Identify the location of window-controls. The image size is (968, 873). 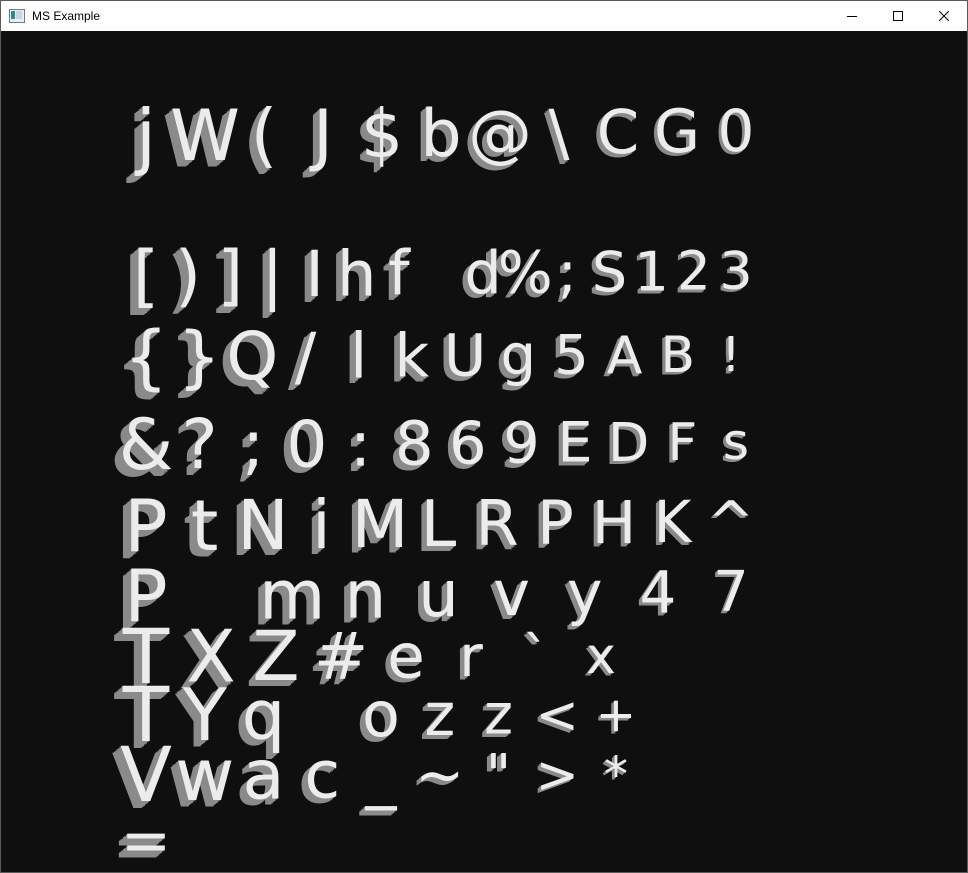
(898, 16).